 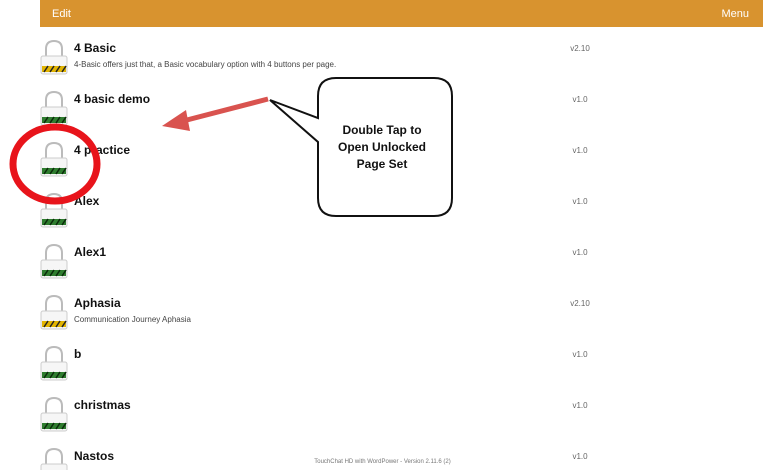 I want to click on page-set-row: christmas v1.0, so click(x=401, y=410).